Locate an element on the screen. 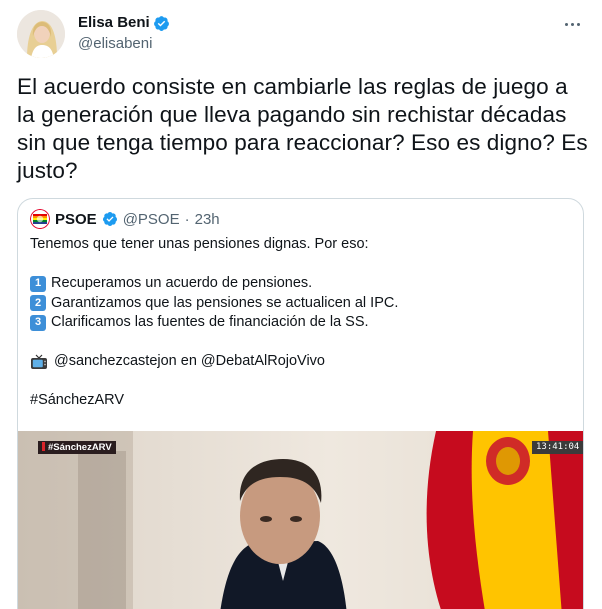 Image resolution: width=602 pixels, height=609 pixels. keycap-3-icon: 3 is located at coordinates (38, 322).